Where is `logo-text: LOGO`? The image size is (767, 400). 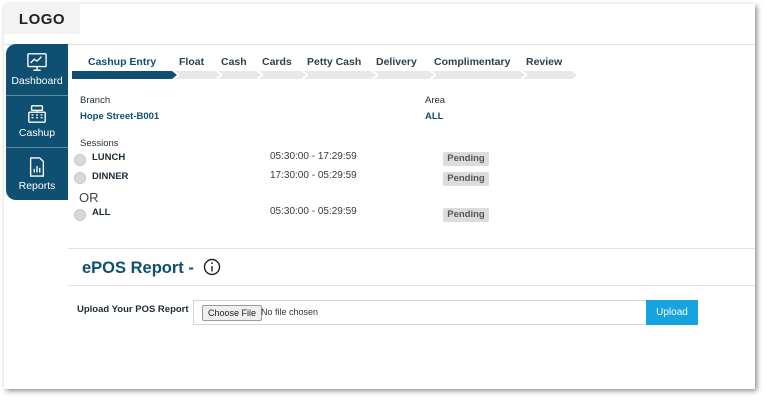
logo-text: LOGO is located at coordinates (42, 19).